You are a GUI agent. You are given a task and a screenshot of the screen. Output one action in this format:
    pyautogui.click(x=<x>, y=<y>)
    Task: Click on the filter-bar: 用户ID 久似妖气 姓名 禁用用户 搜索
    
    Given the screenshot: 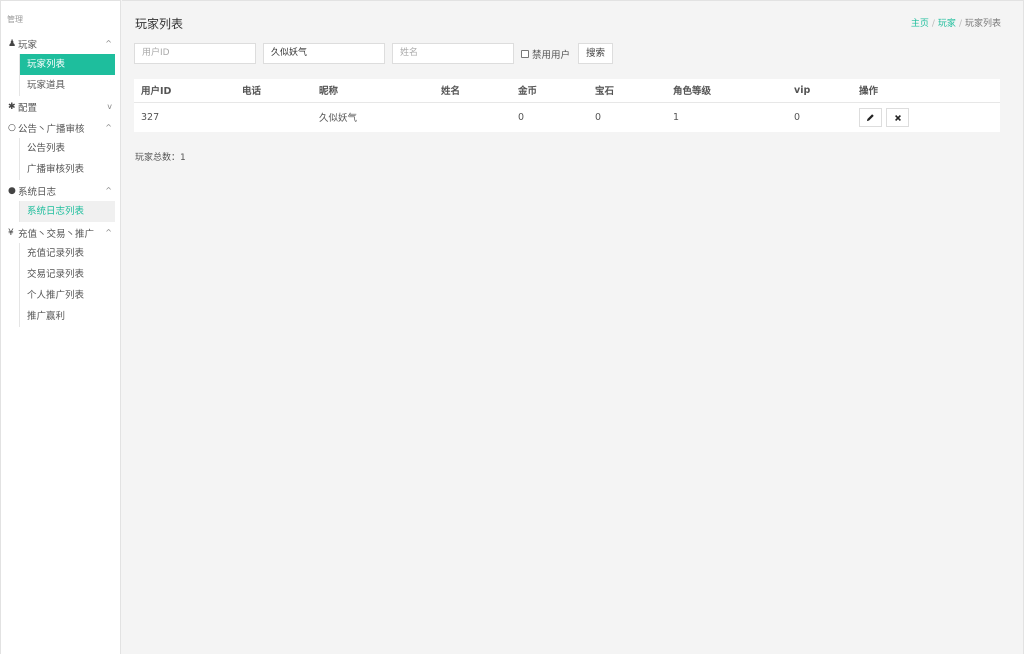 What is the action you would take?
    pyautogui.click(x=374, y=53)
    